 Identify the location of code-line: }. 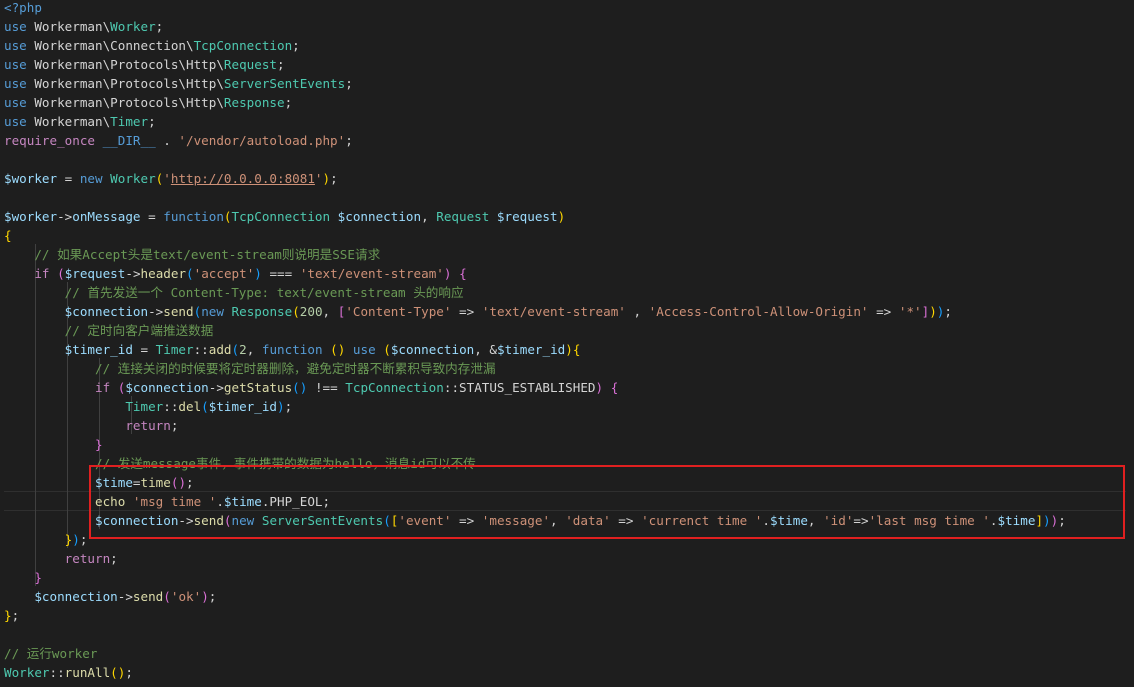
(23, 577).